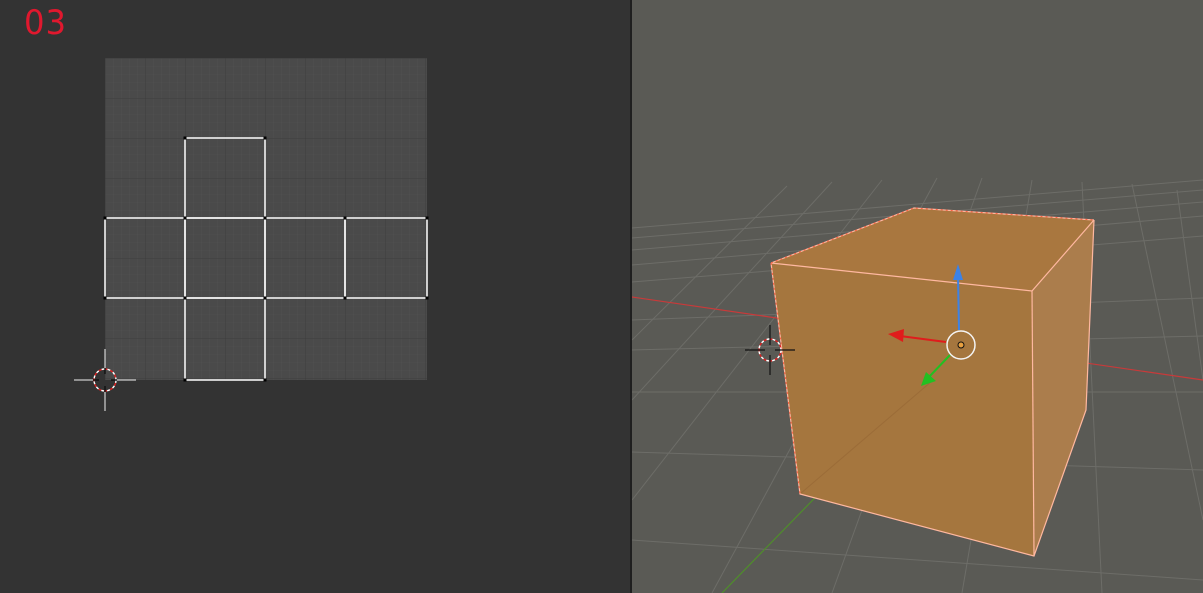 This screenshot has width=1203, height=593. What do you see at coordinates (46, 23) in the screenshot?
I see `step-number-annotation: 03` at bounding box center [46, 23].